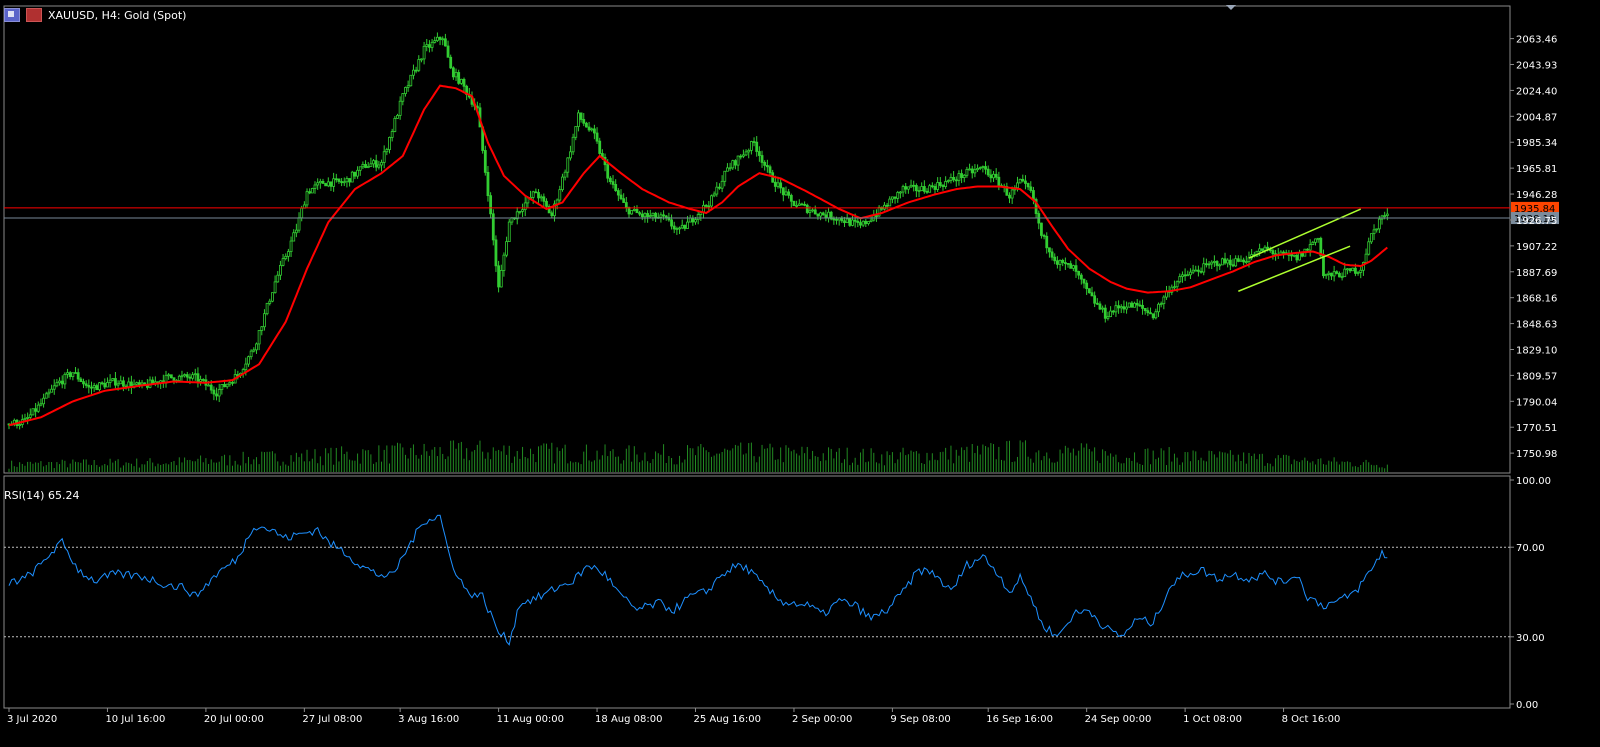 This screenshot has width=1600, height=747. What do you see at coordinates (1536, 221) in the screenshot?
I see `y-tick-label: 1926.75` at bounding box center [1536, 221].